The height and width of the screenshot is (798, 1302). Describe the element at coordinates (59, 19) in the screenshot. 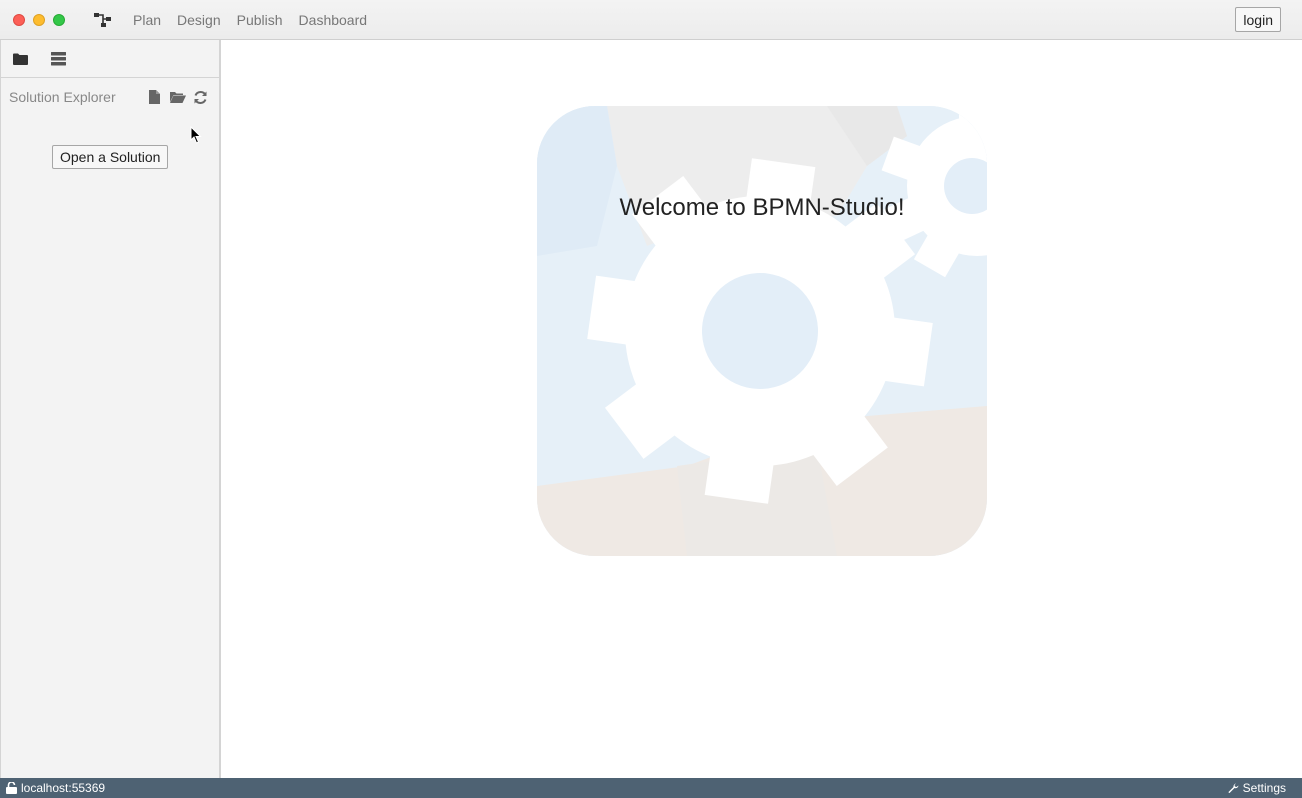

I see `maximize-window-button` at that location.